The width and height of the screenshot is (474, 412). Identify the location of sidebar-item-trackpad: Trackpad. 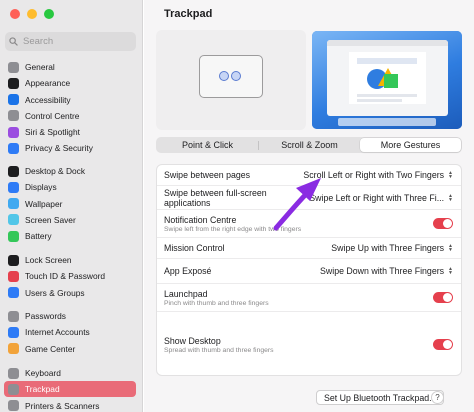
(70, 389).